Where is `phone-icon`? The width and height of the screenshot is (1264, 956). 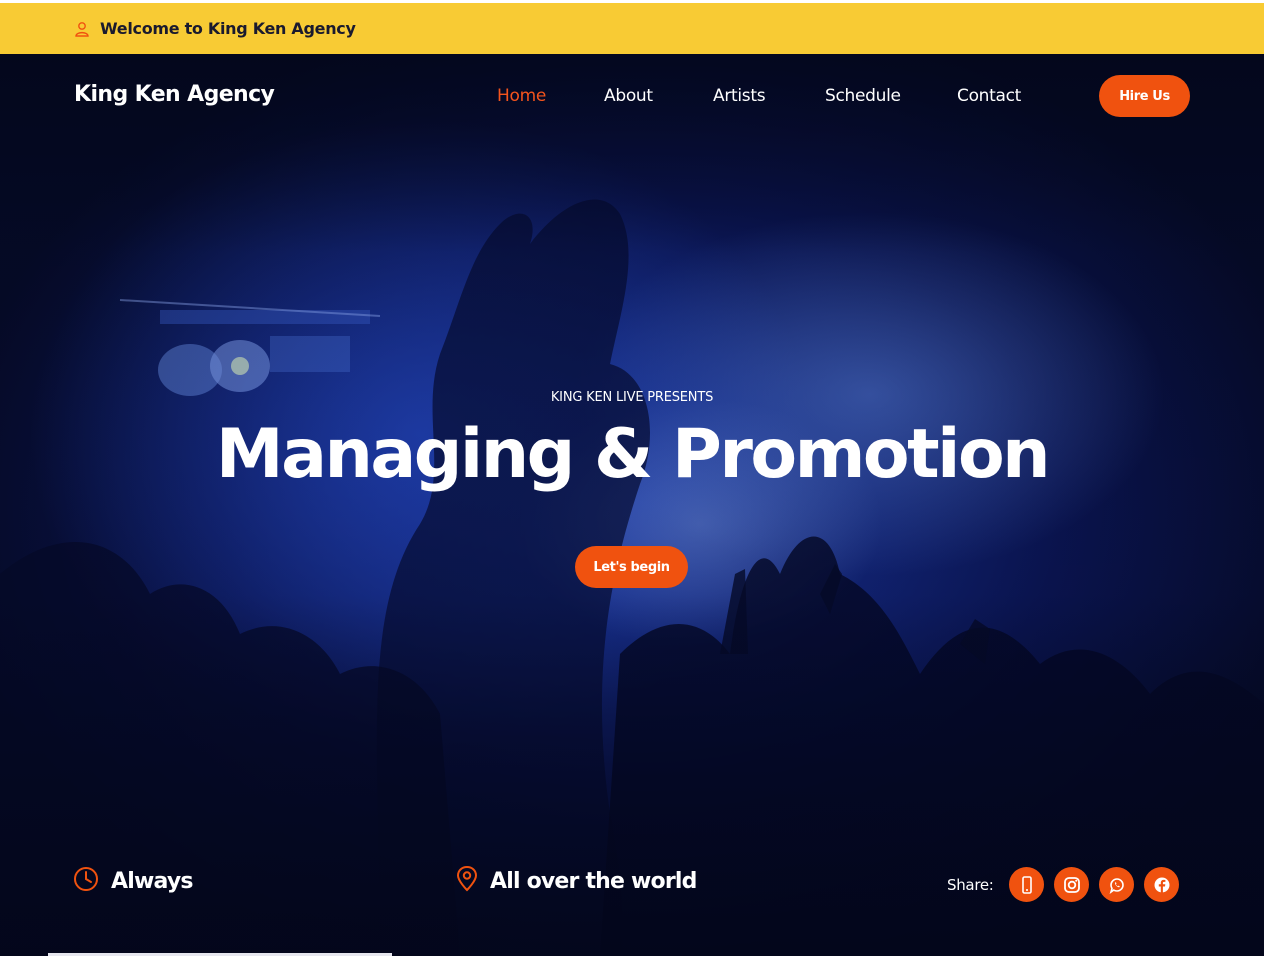 phone-icon is located at coordinates (1026, 884).